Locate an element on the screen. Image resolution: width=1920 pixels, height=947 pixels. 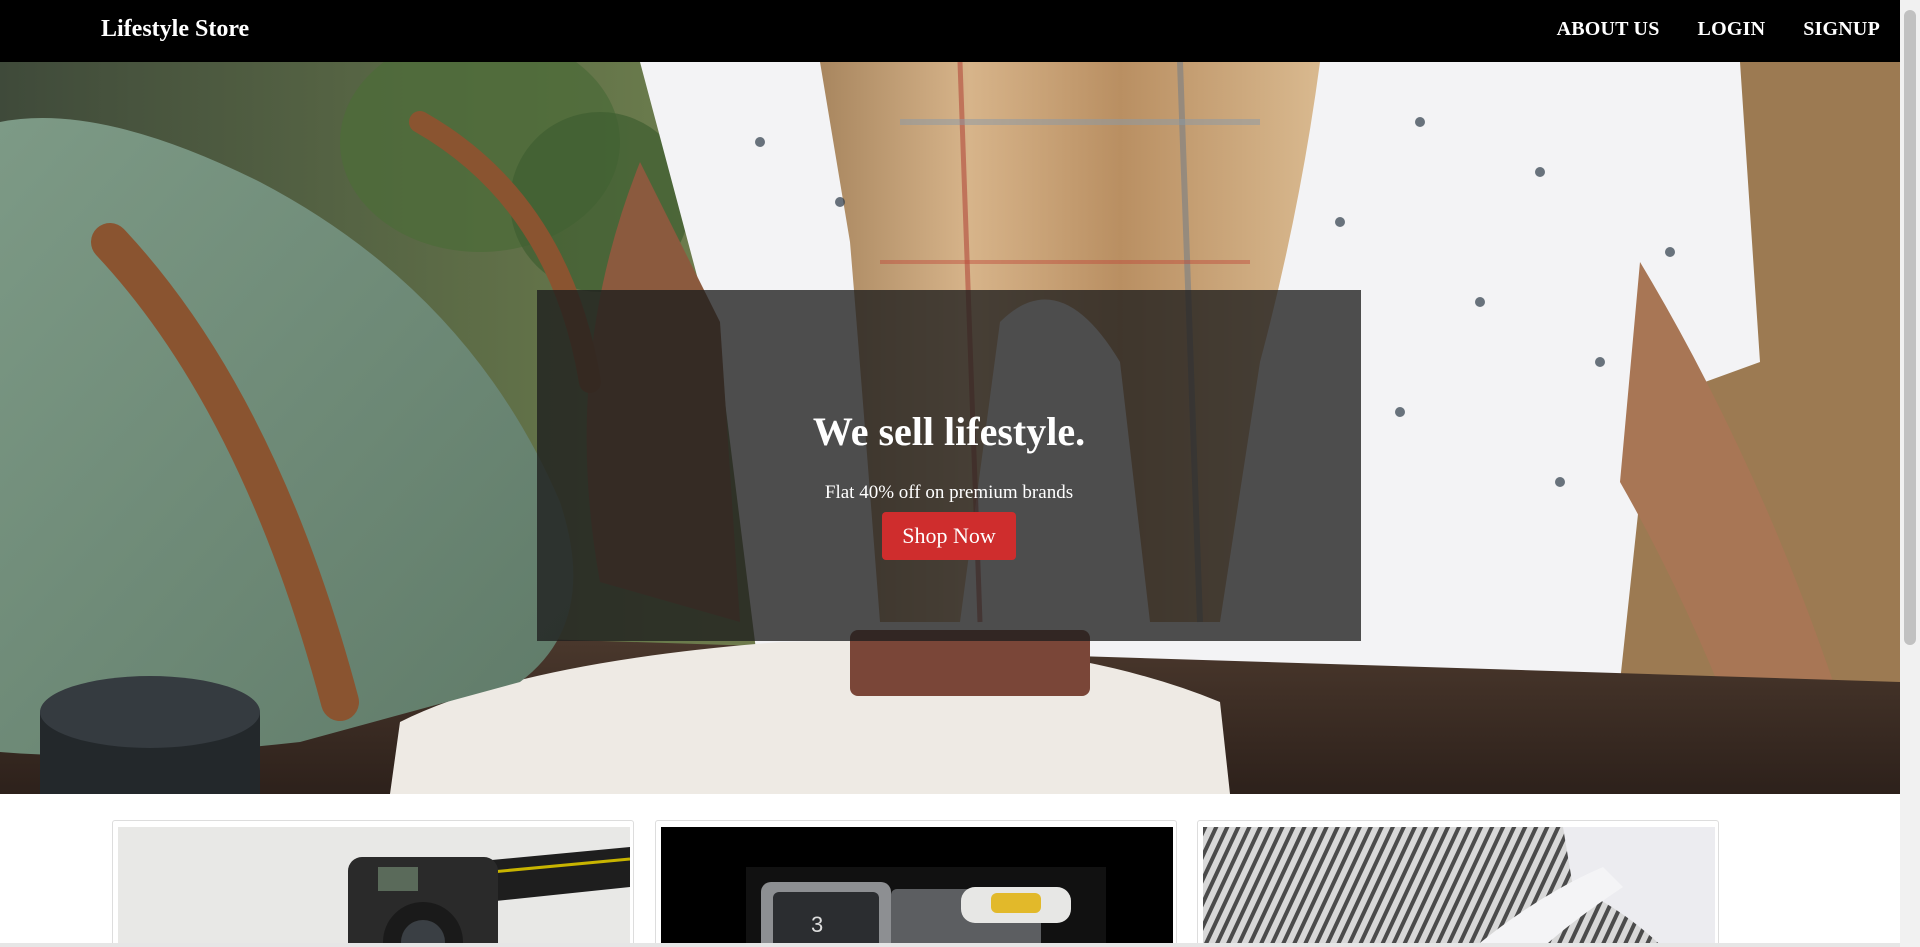
striped-shirt-photo is located at coordinates (1459, 887).